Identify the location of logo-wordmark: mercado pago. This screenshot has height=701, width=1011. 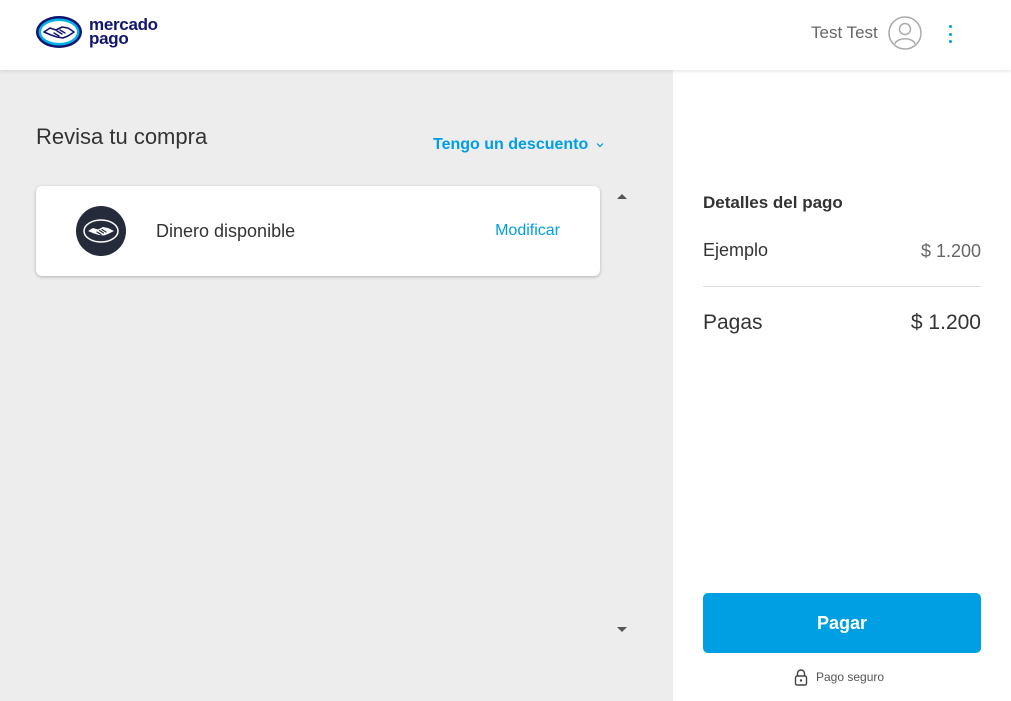
(123, 32).